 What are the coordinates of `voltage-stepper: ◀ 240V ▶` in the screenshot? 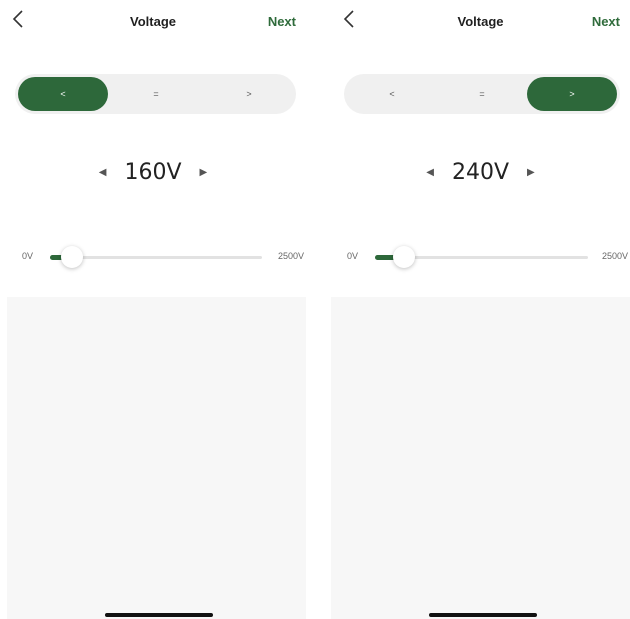 It's located at (480, 172).